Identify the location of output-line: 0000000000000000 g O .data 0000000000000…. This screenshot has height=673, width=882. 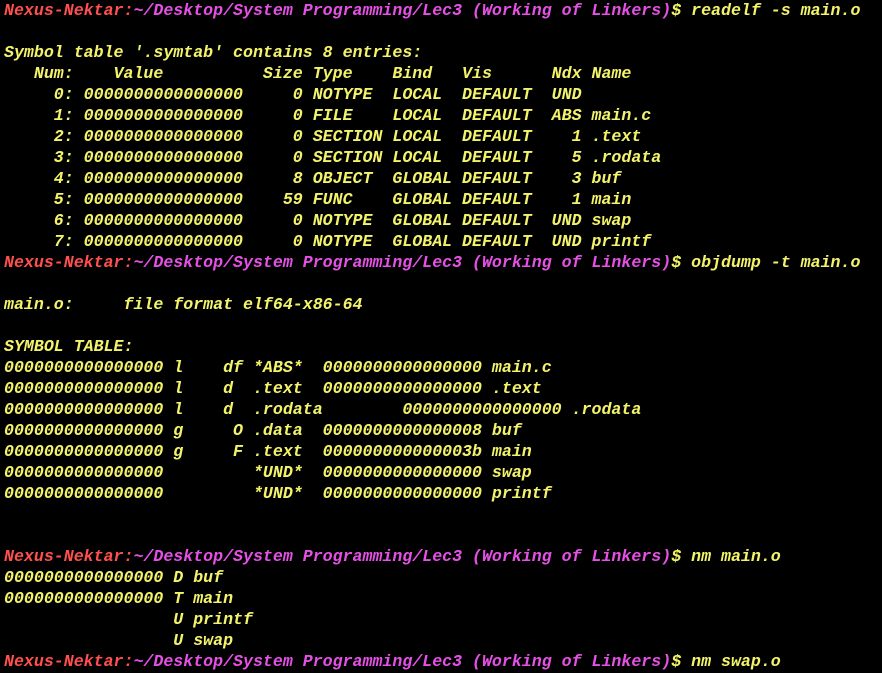
(263, 430).